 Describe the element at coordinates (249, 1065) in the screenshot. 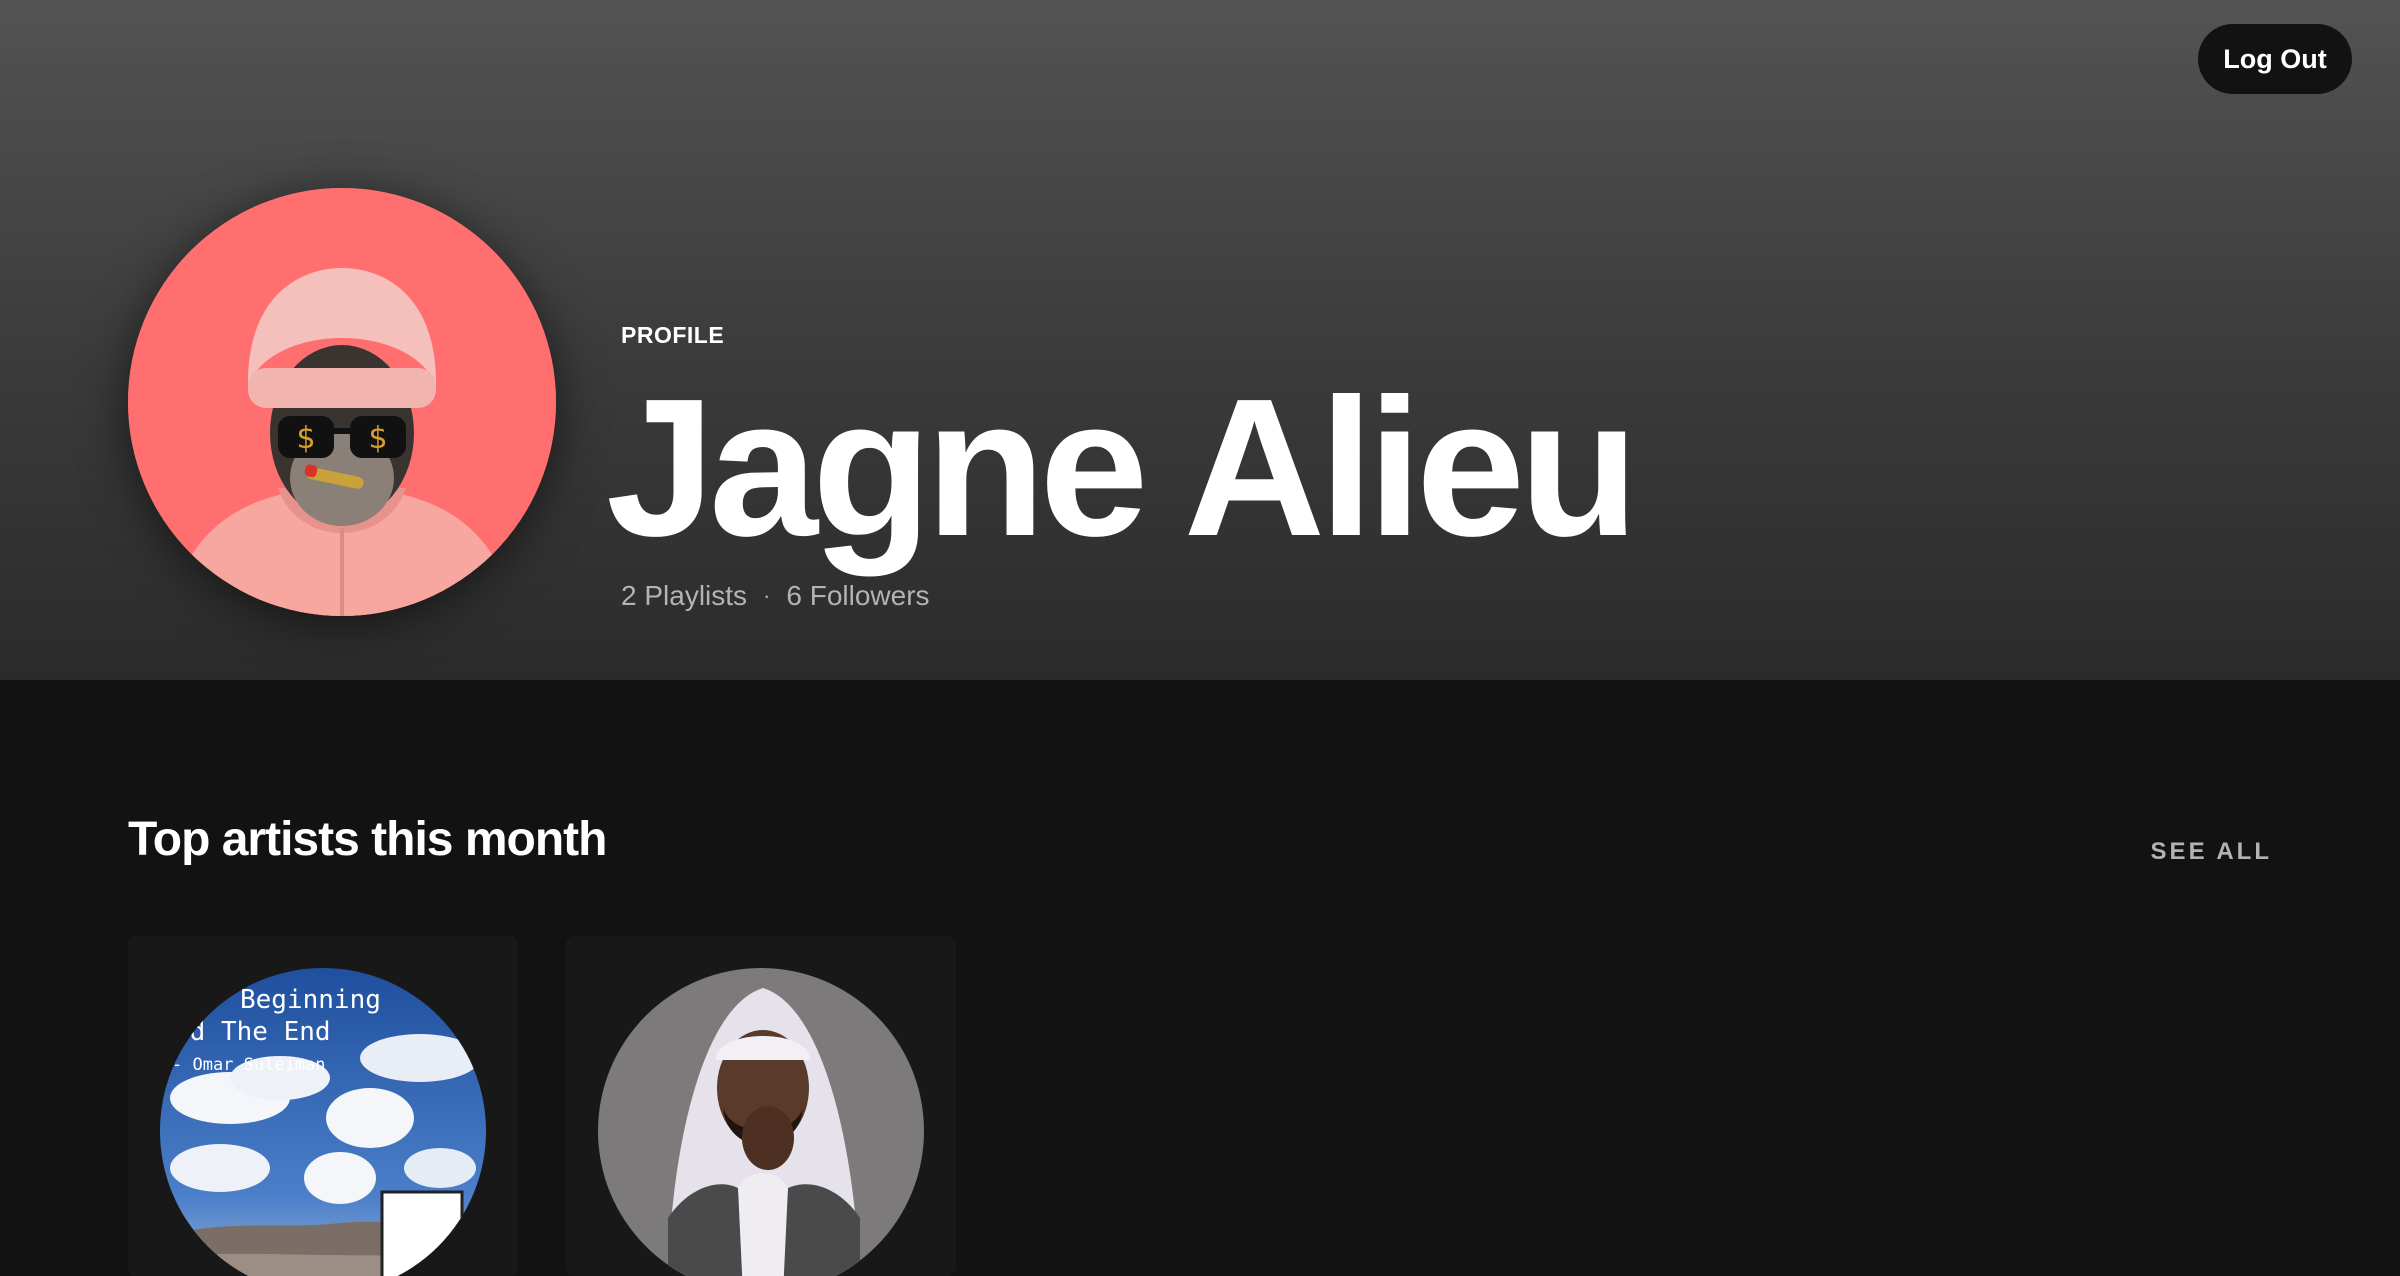

I see `cover-text-3: - Omar Suleiman` at that location.